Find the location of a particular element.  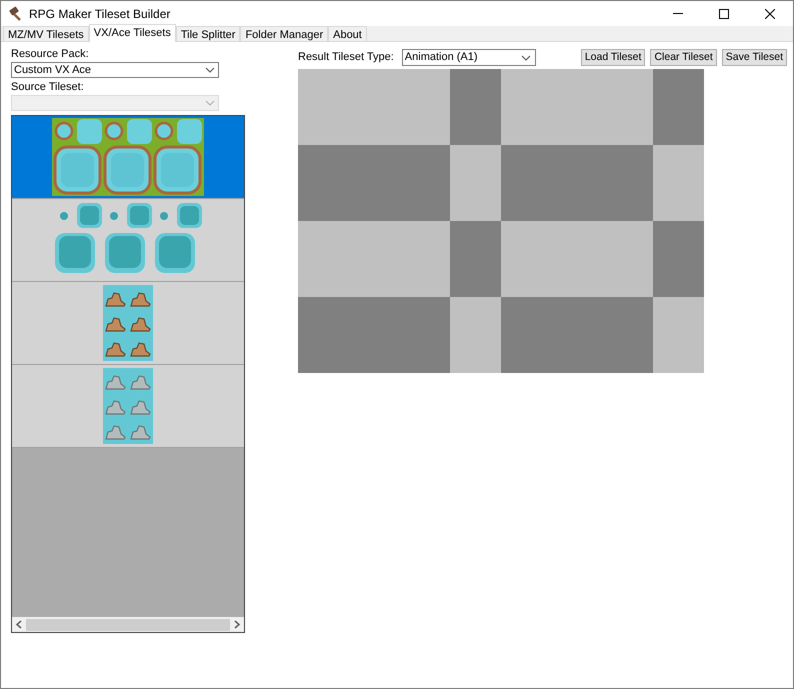

tab: Tile Splitter is located at coordinates (208, 33).